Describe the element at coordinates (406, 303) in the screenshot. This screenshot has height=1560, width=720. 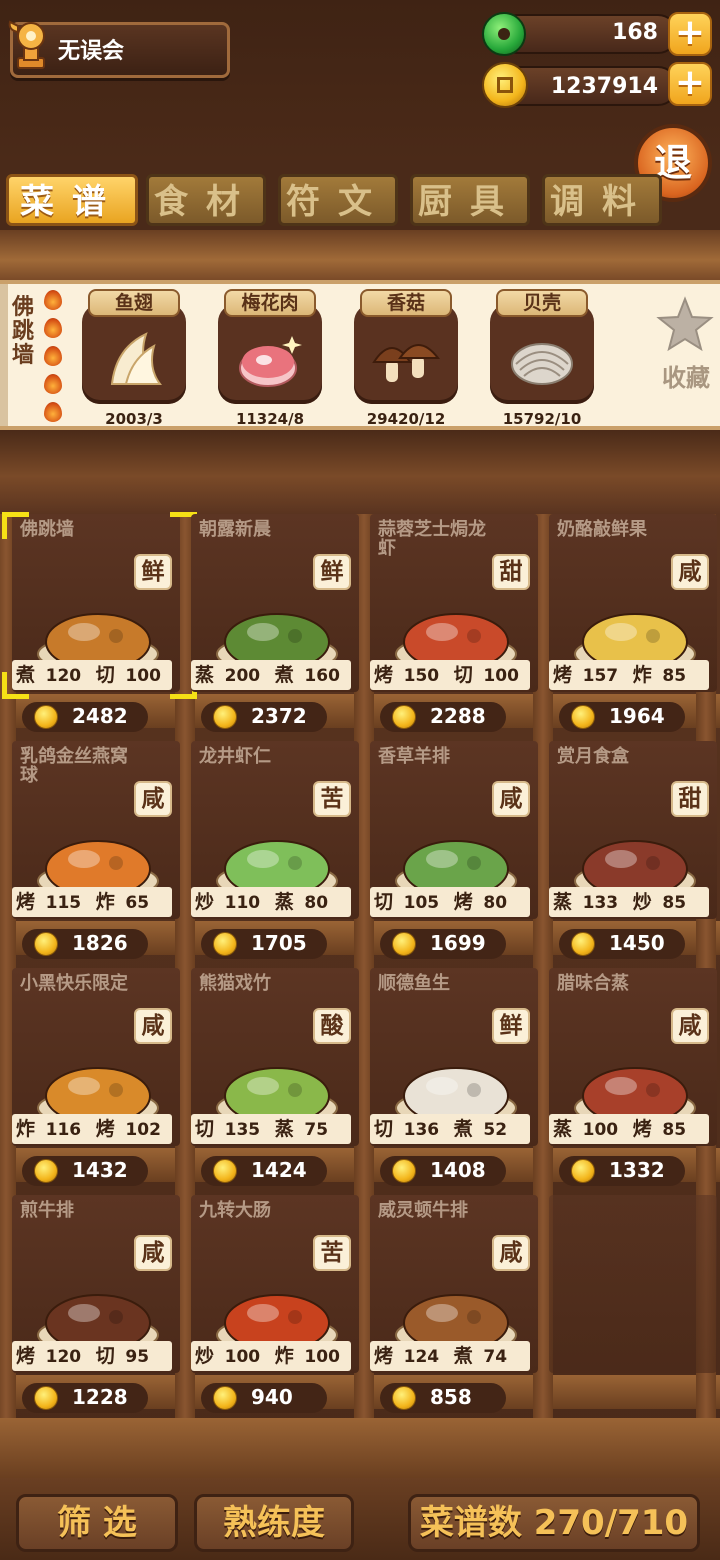
I see `ingredient-name: 香菇` at that location.